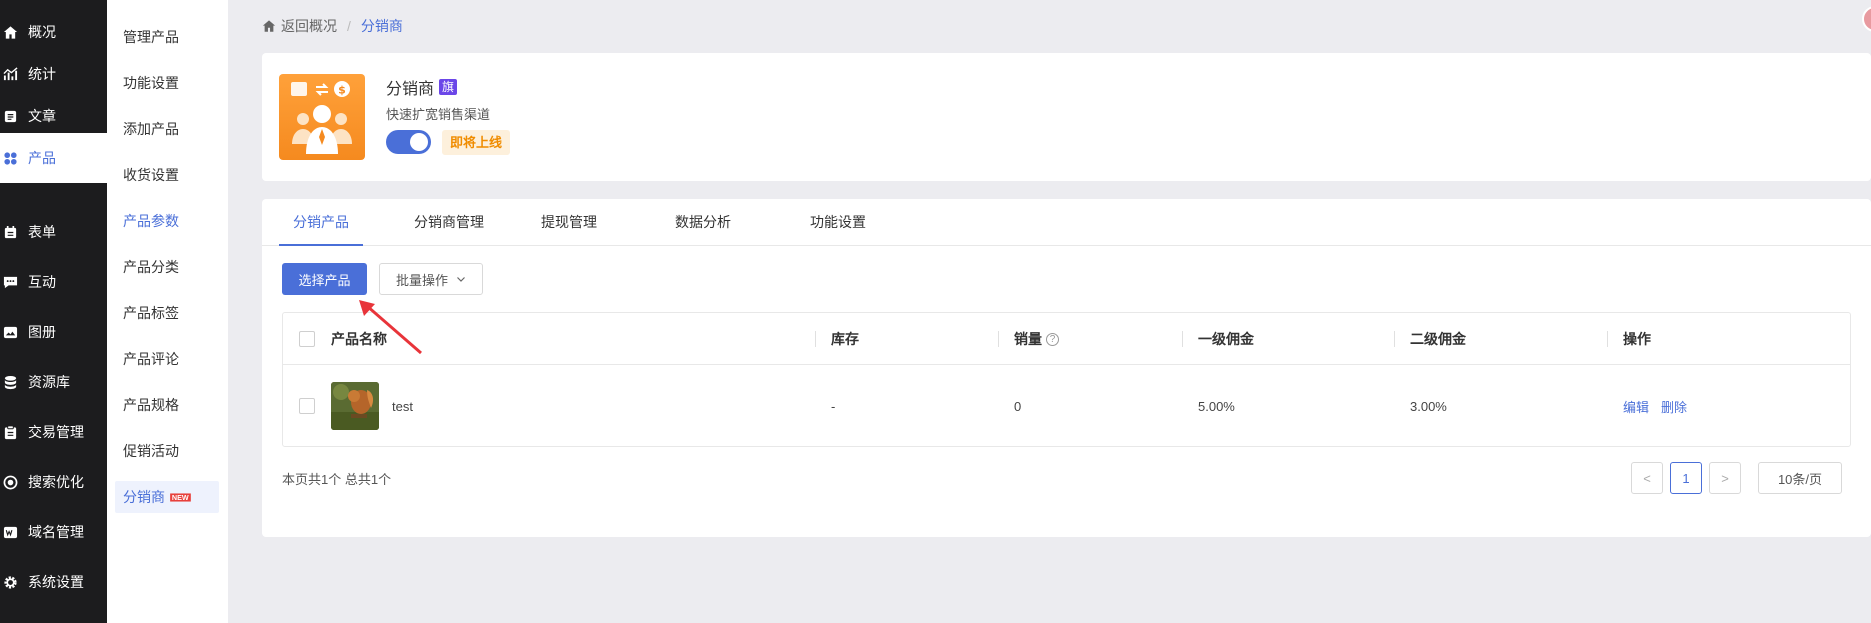 This screenshot has width=1871, height=623. I want to click on breadcrumb: 返回概况 / 分销商, so click(332, 26).